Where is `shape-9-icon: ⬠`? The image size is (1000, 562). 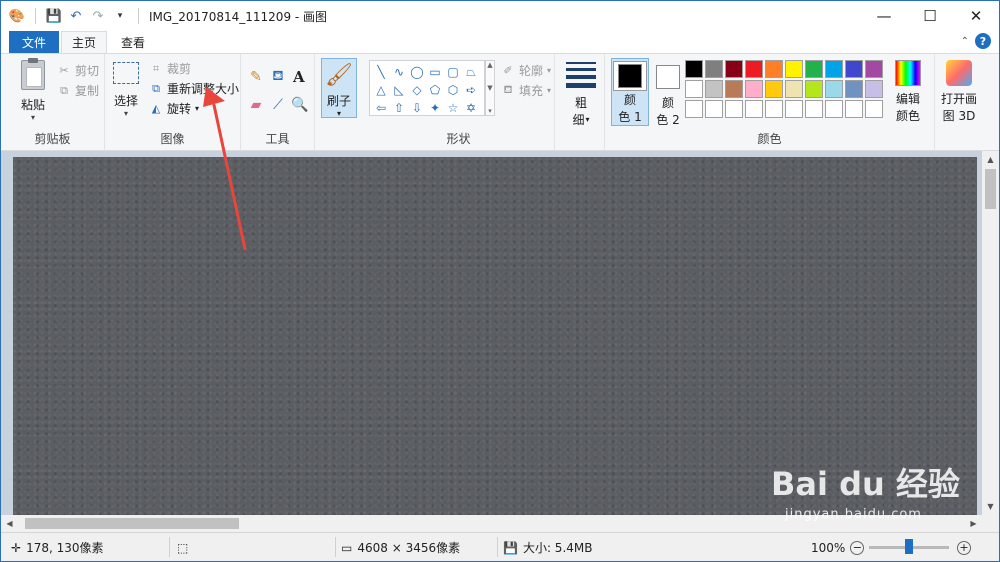
shape-9-icon: ⬠ is located at coordinates (435, 90).